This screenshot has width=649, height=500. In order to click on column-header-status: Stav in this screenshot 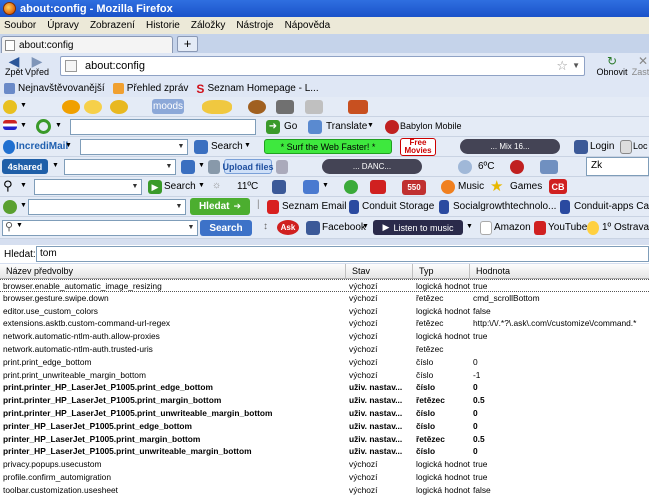, I will do `click(379, 271)`.